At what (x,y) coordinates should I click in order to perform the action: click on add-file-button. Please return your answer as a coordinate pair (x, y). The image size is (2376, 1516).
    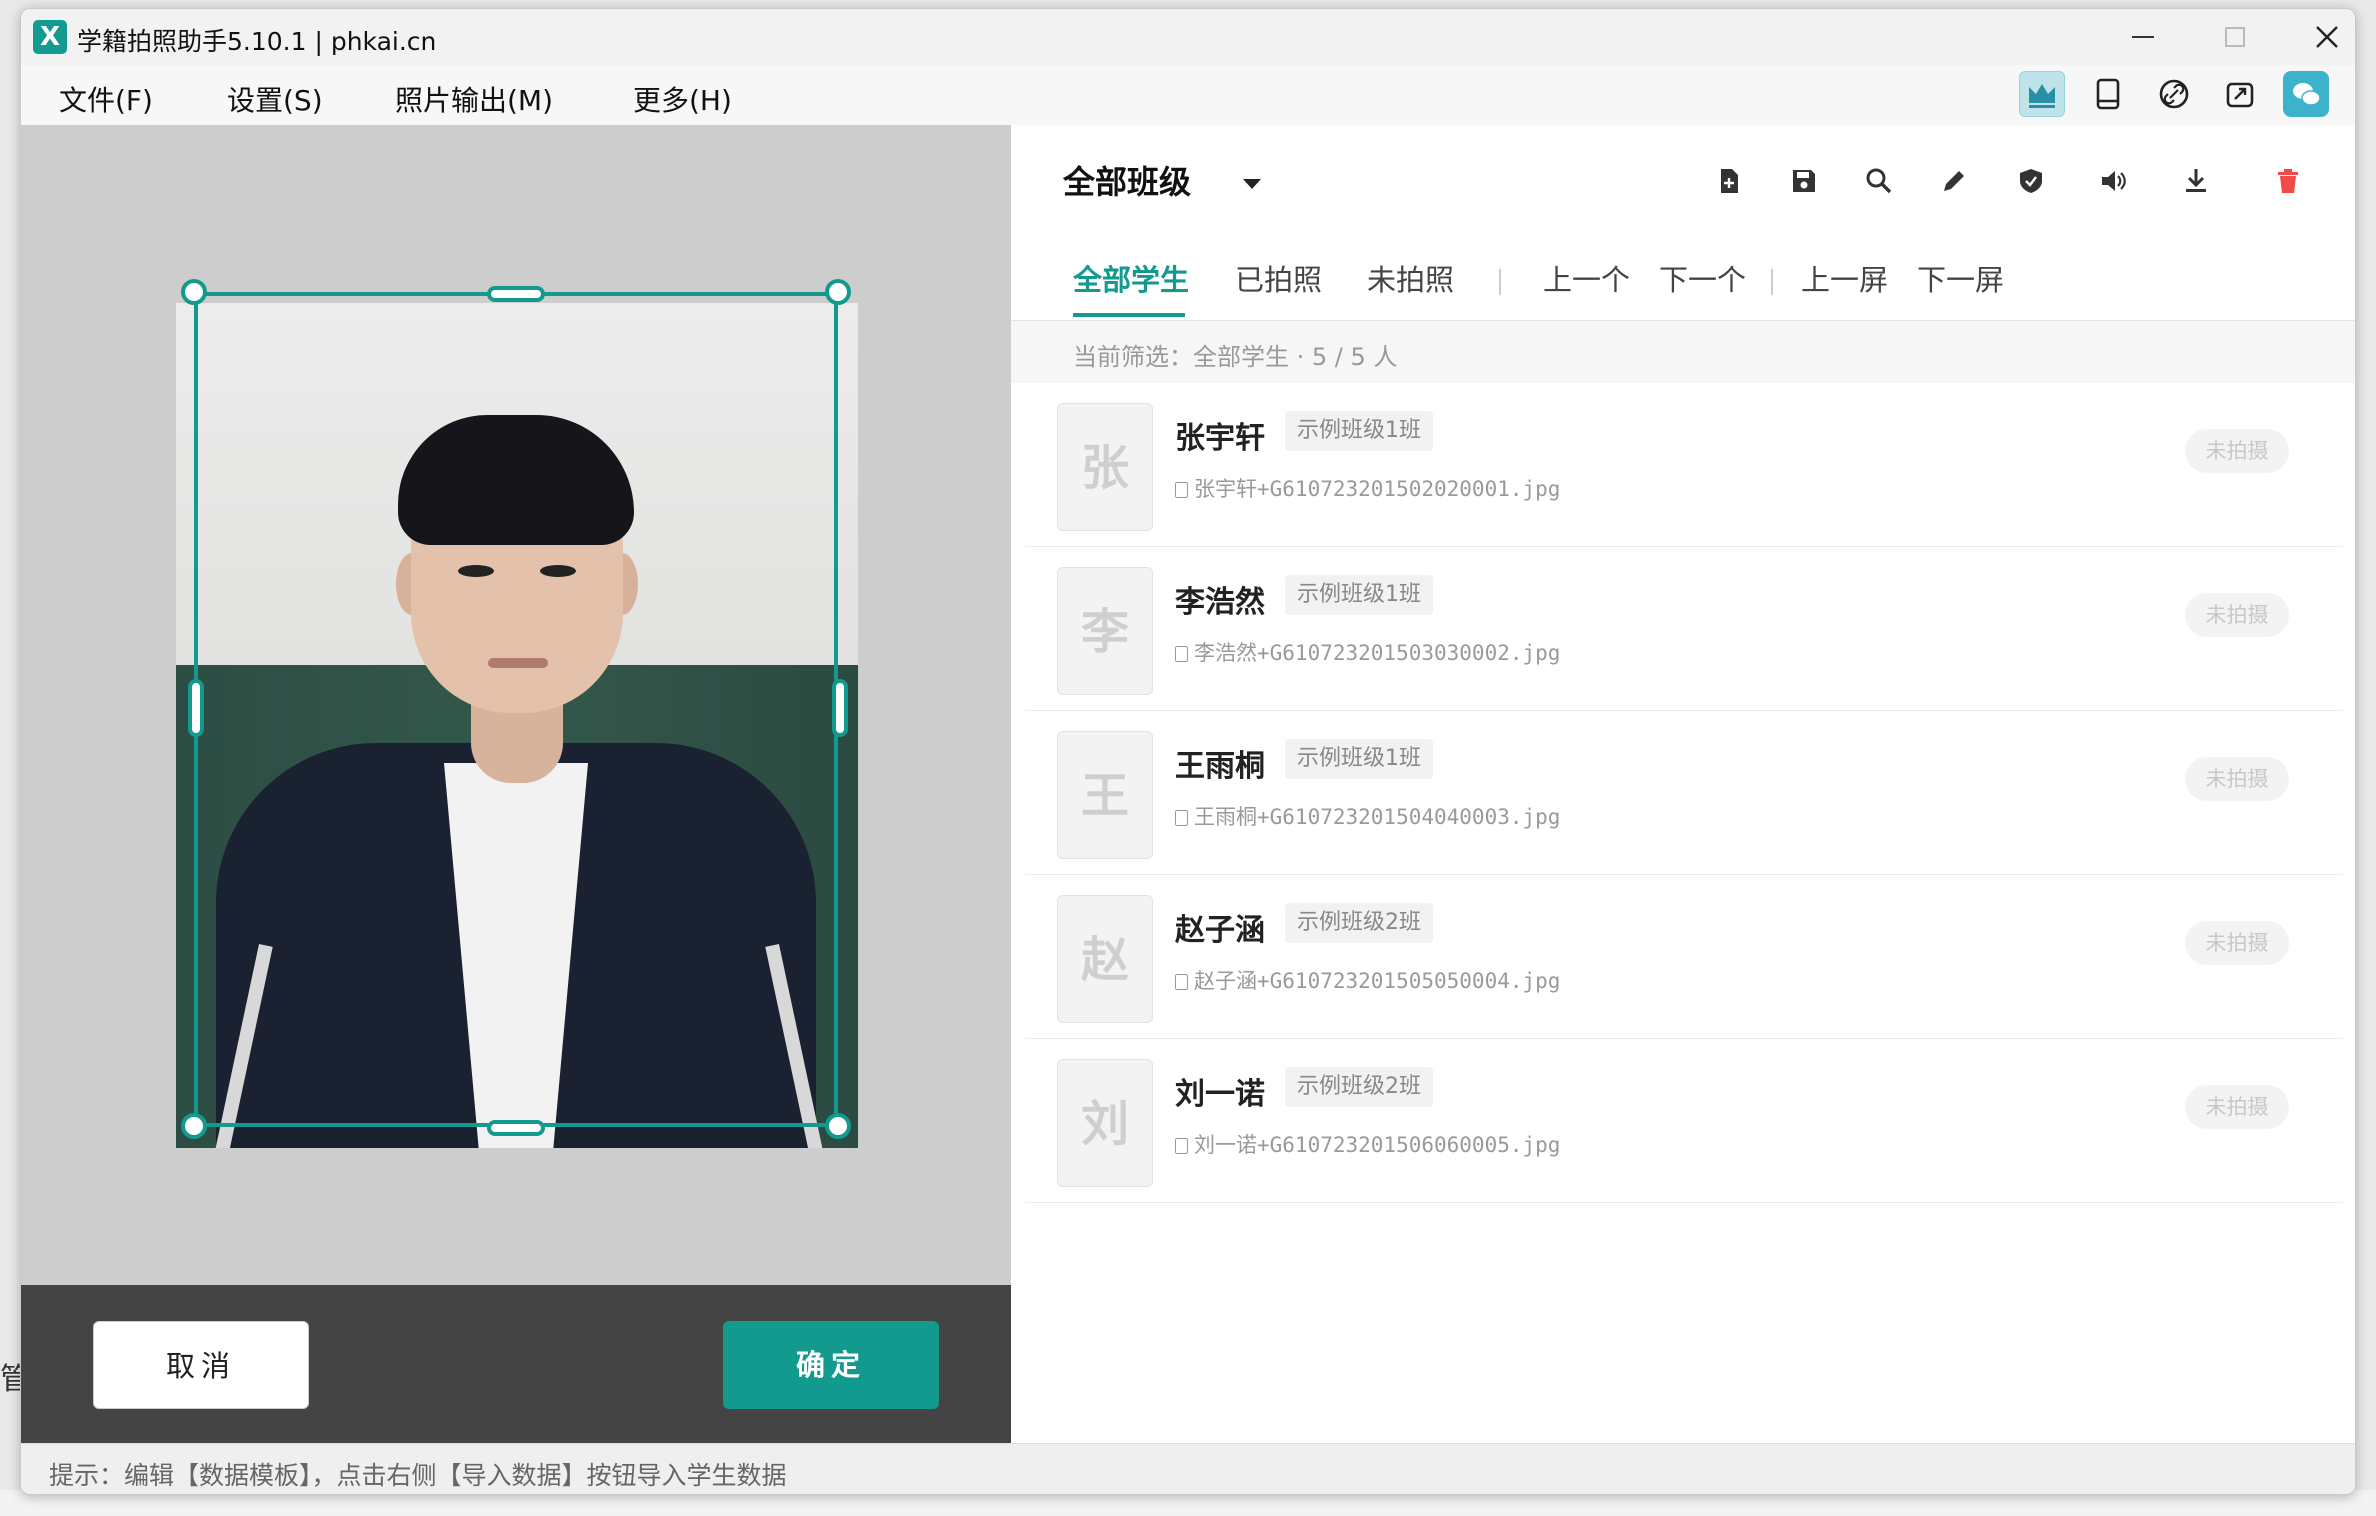
    Looking at the image, I should click on (1729, 181).